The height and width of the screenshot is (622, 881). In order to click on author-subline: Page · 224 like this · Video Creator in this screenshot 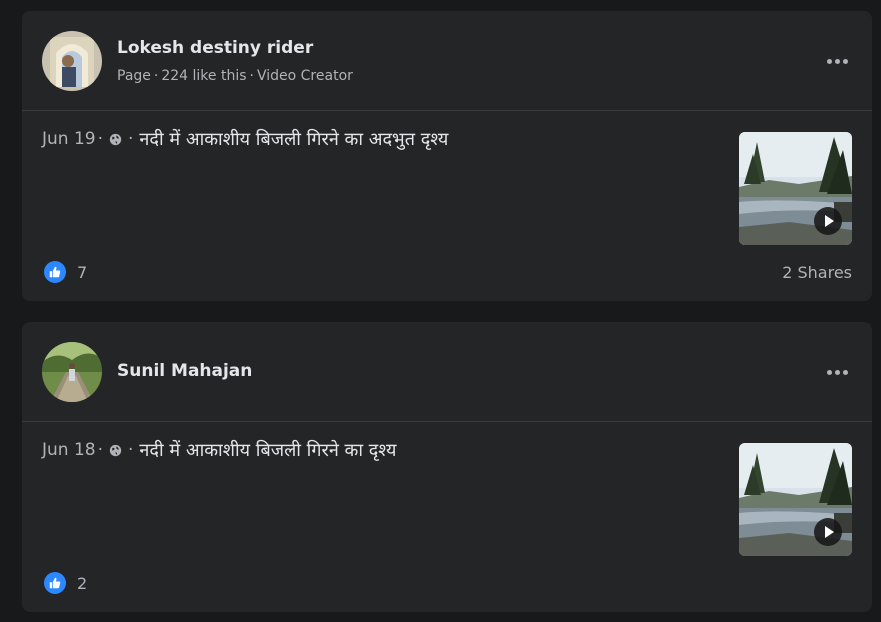, I will do `click(235, 76)`.